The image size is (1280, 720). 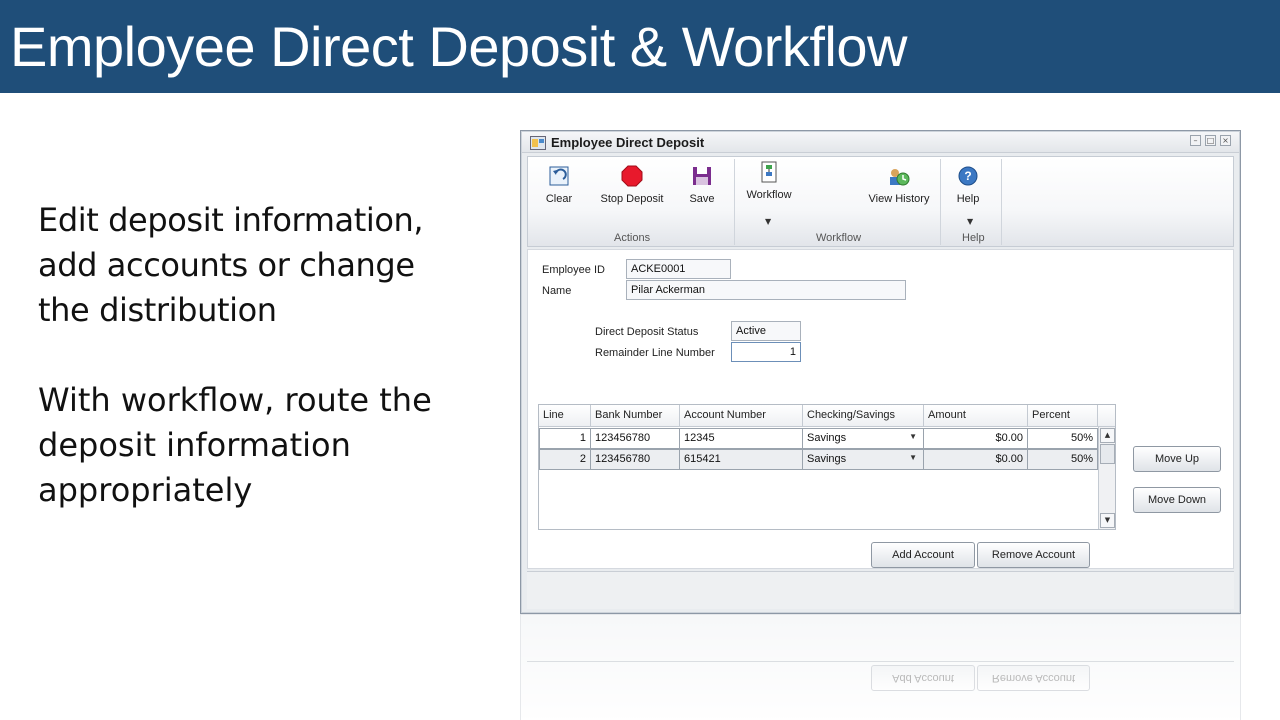 What do you see at coordinates (741, 438) in the screenshot?
I see `cell-account-number: 12345` at bounding box center [741, 438].